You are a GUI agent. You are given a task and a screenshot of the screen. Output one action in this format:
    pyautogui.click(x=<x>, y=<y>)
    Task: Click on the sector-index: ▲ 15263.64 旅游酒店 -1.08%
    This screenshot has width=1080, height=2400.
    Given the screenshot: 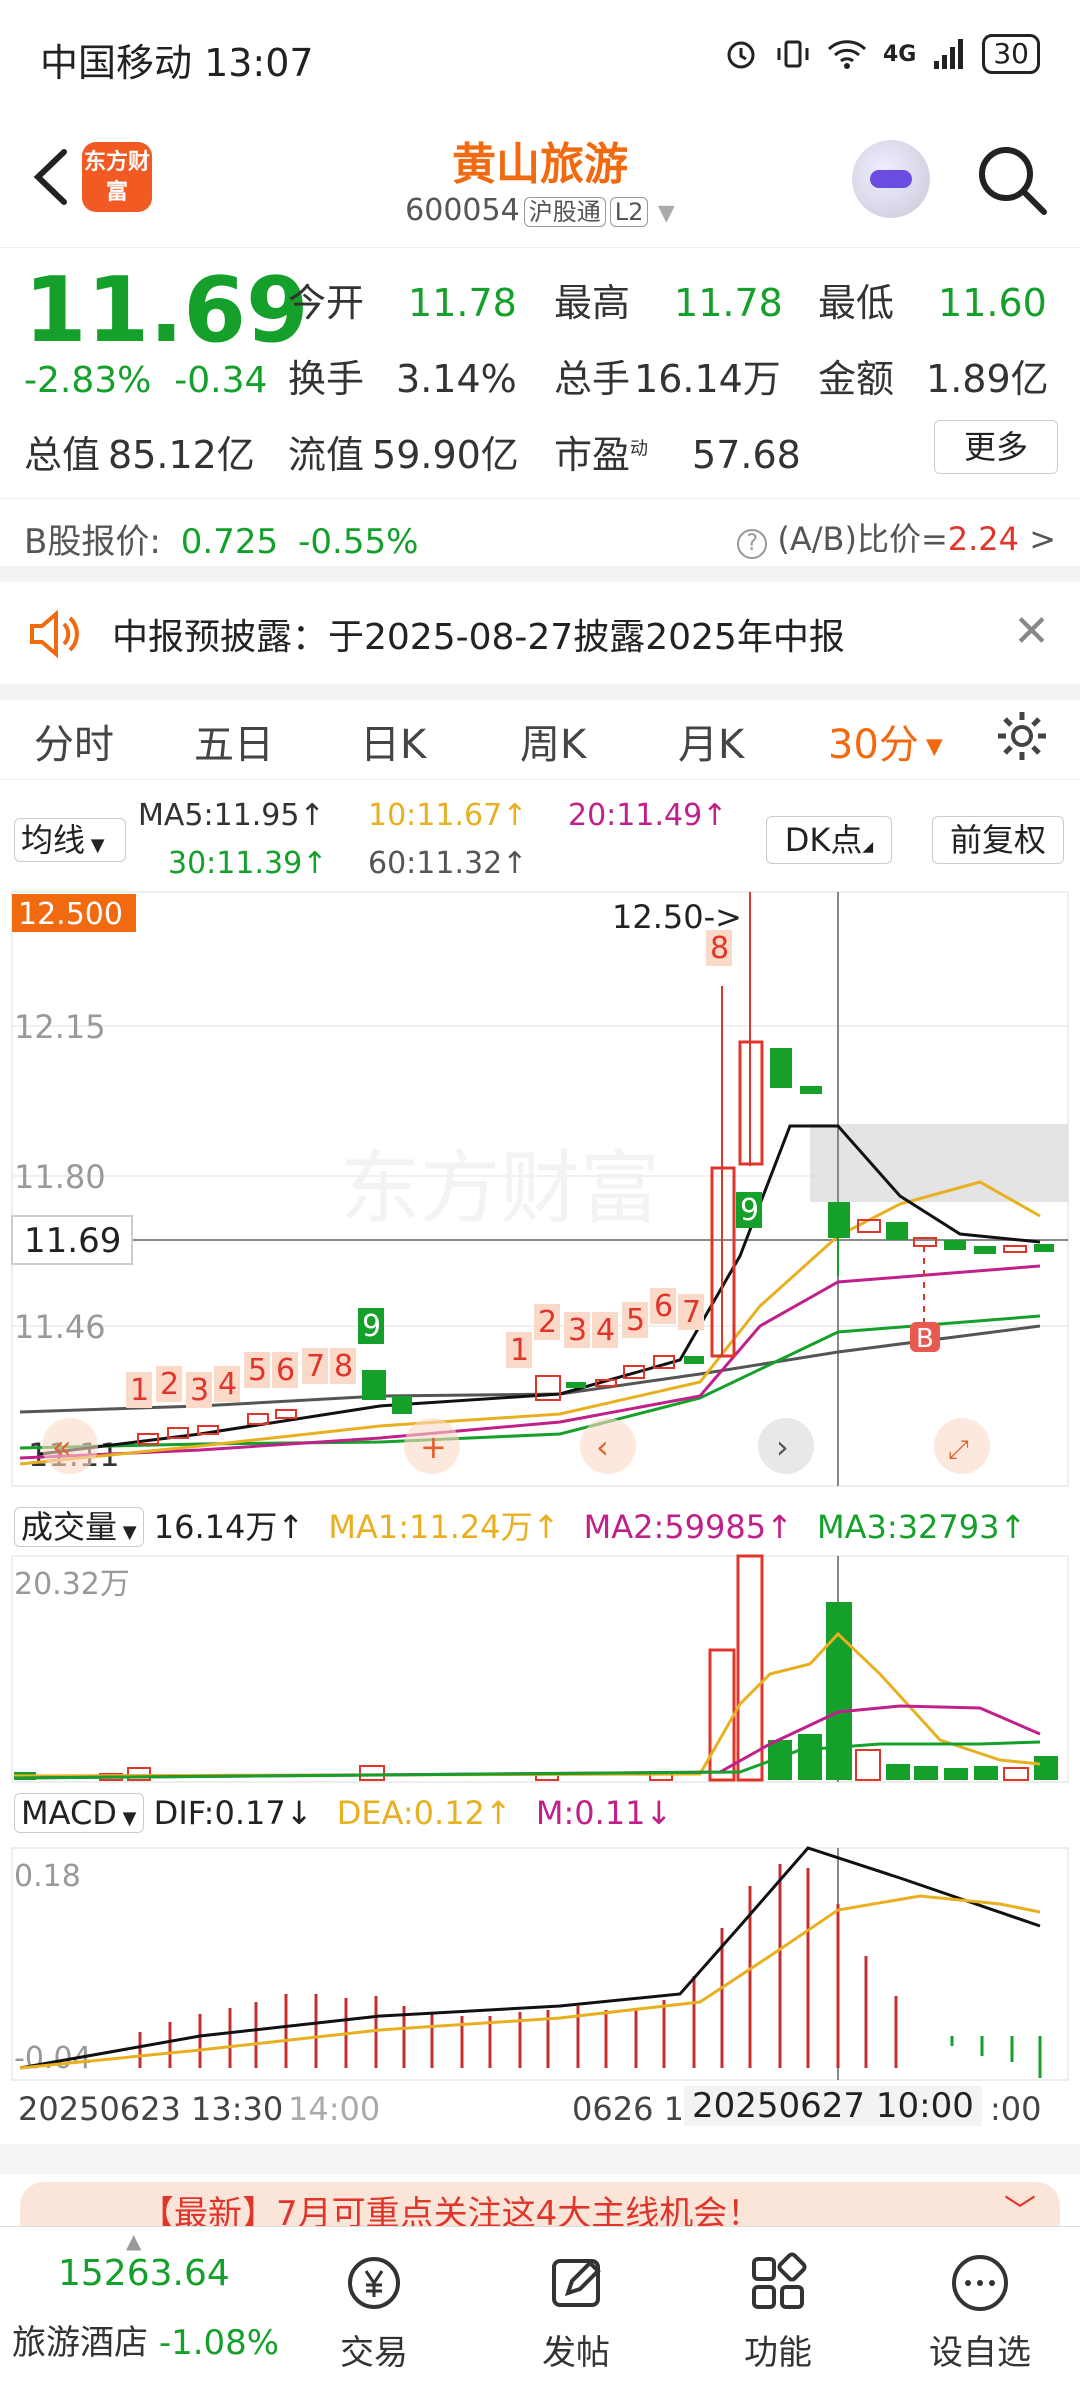 What is the action you would take?
    pyautogui.click(x=139, y=2313)
    